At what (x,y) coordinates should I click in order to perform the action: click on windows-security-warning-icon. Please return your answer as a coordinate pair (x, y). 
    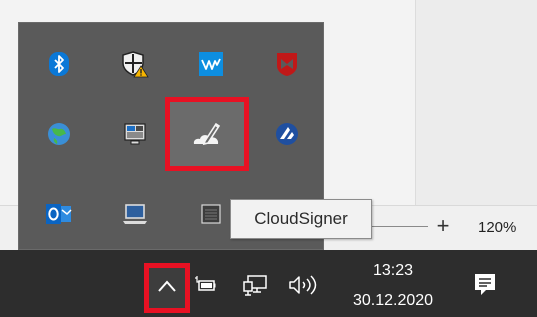
    Looking at the image, I should click on (135, 64).